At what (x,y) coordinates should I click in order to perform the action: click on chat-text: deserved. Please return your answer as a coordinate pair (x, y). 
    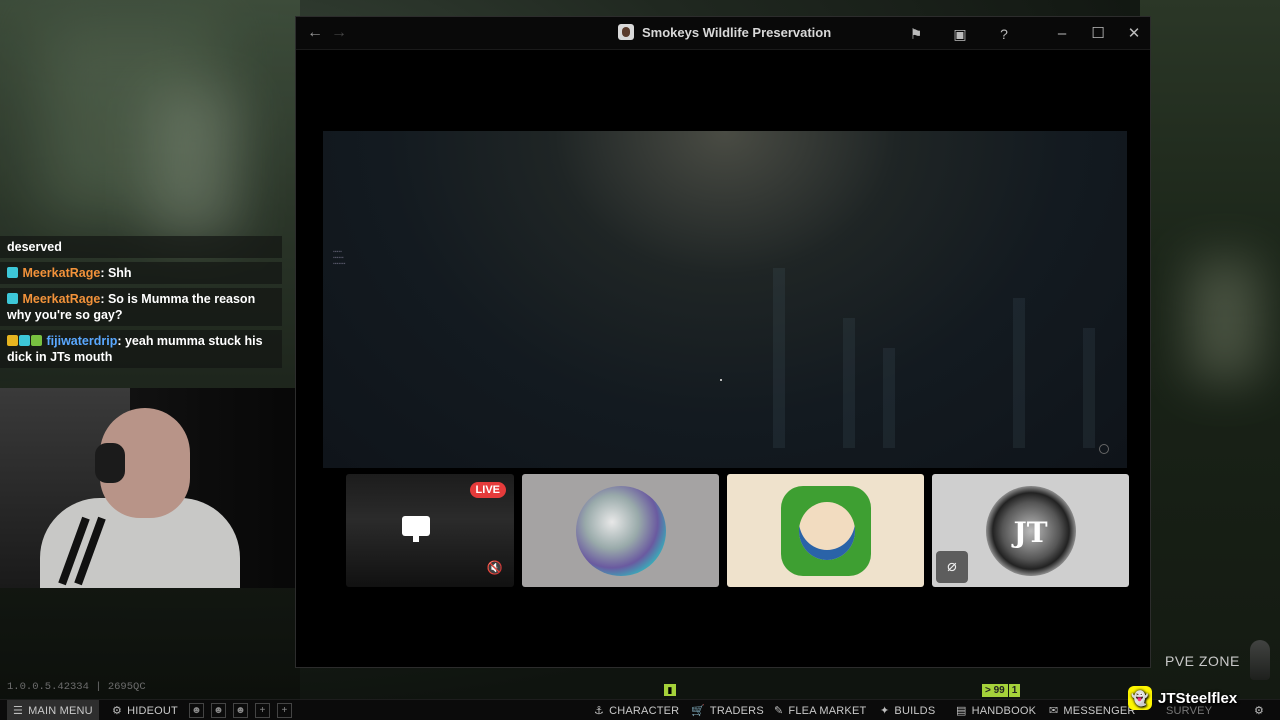
    Looking at the image, I should click on (34, 247).